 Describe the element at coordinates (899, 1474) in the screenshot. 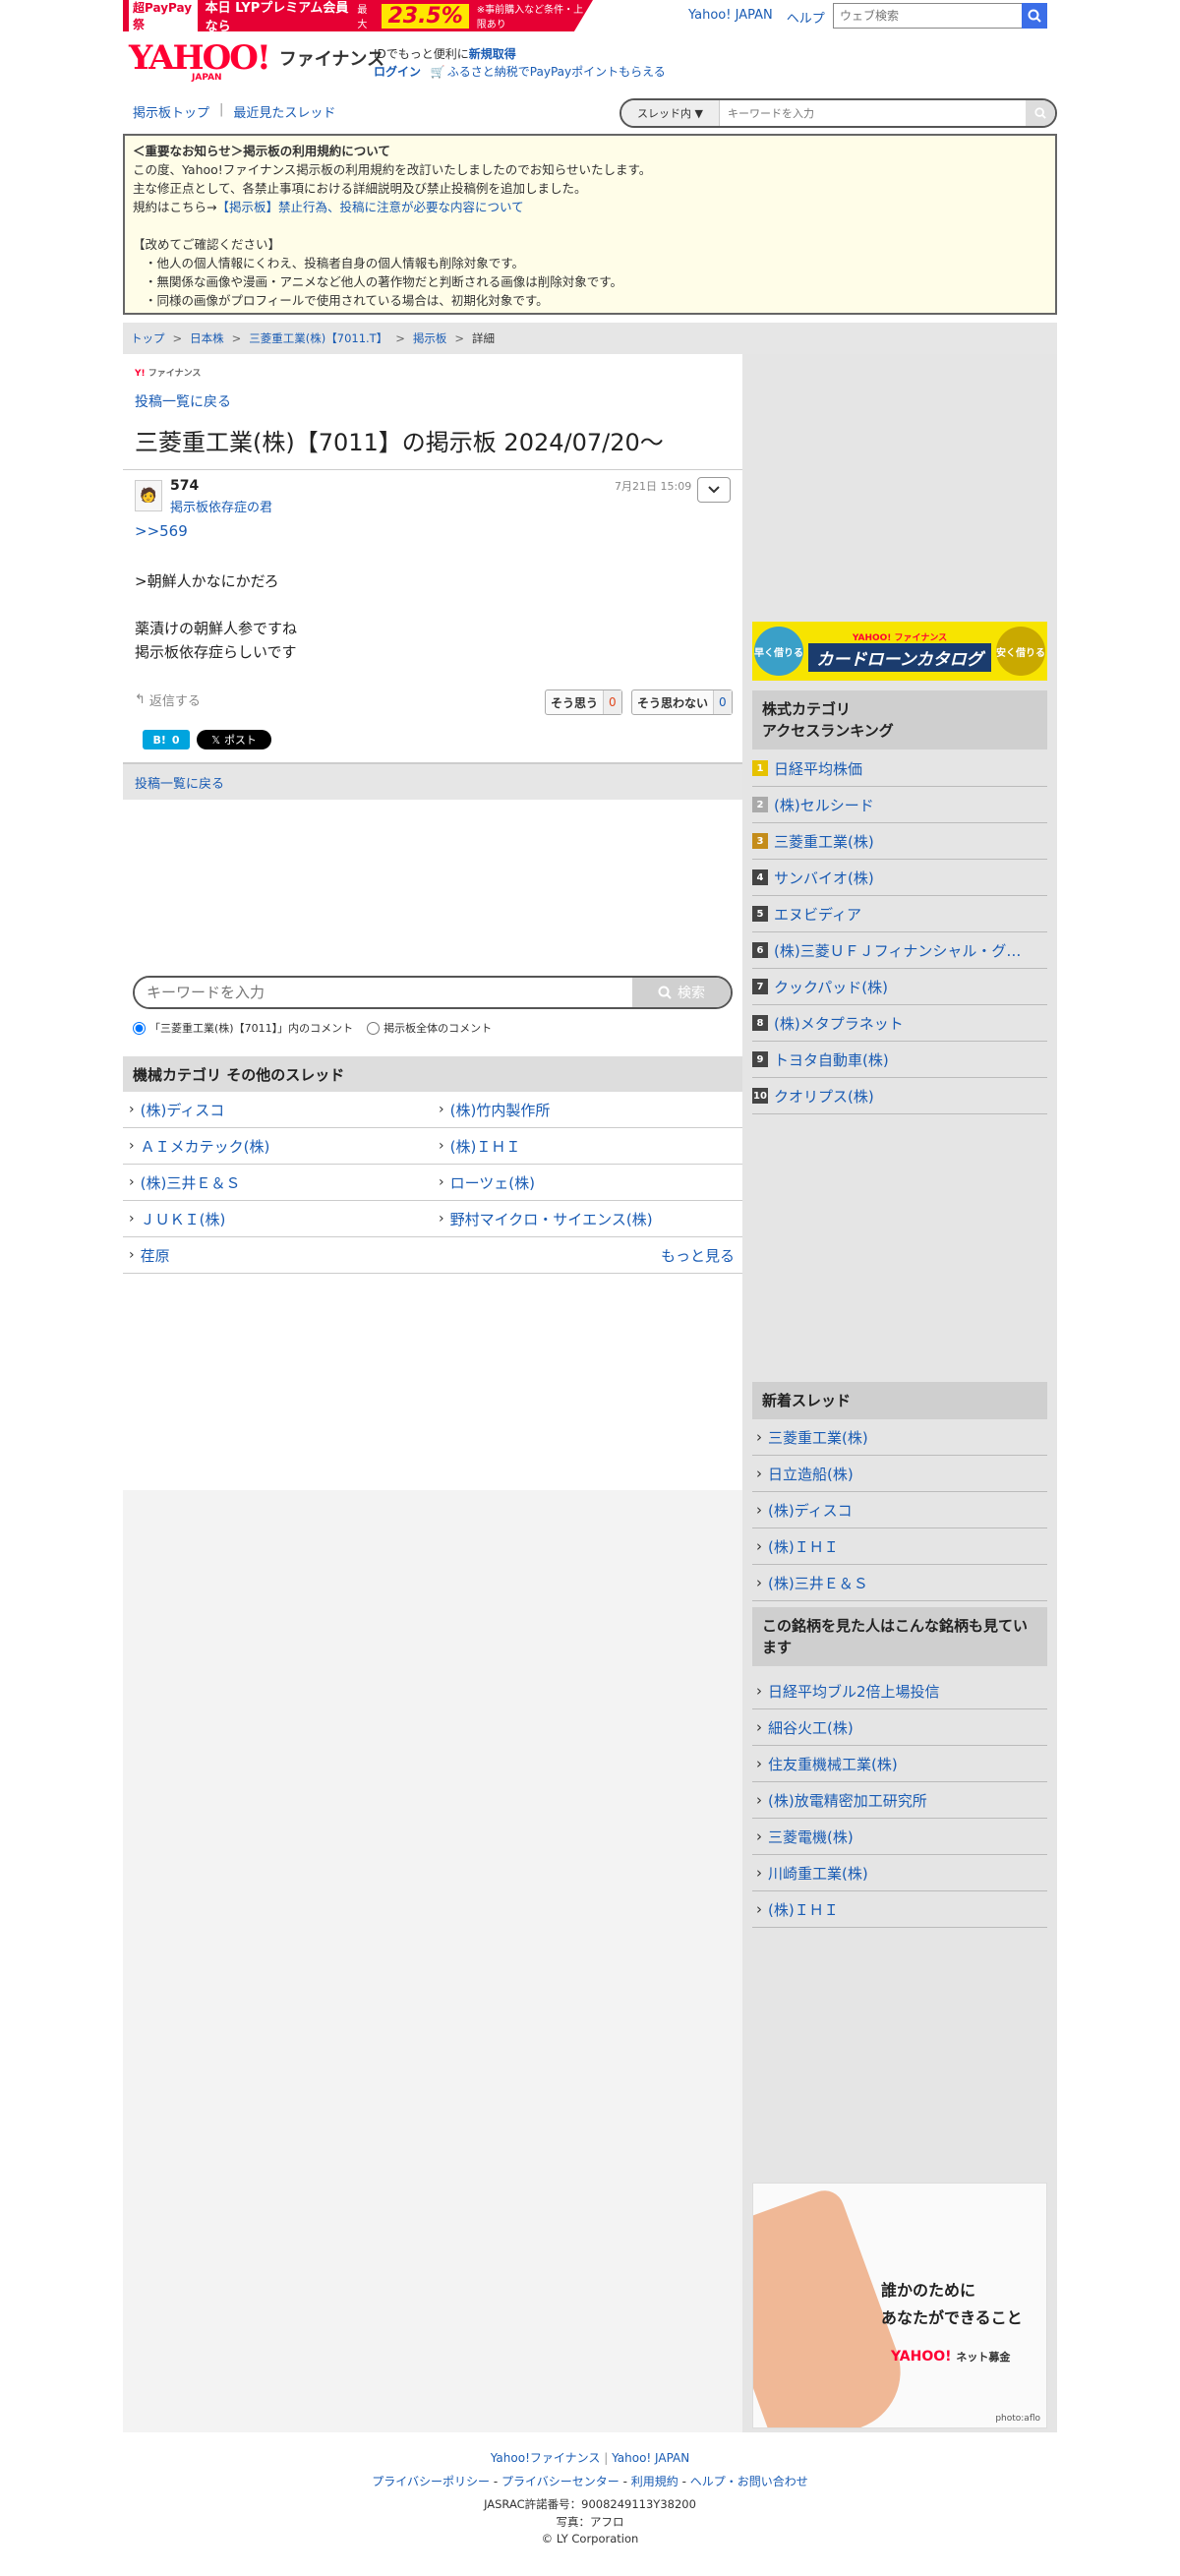

I see `new-thread-link: 日立造船(株)` at that location.